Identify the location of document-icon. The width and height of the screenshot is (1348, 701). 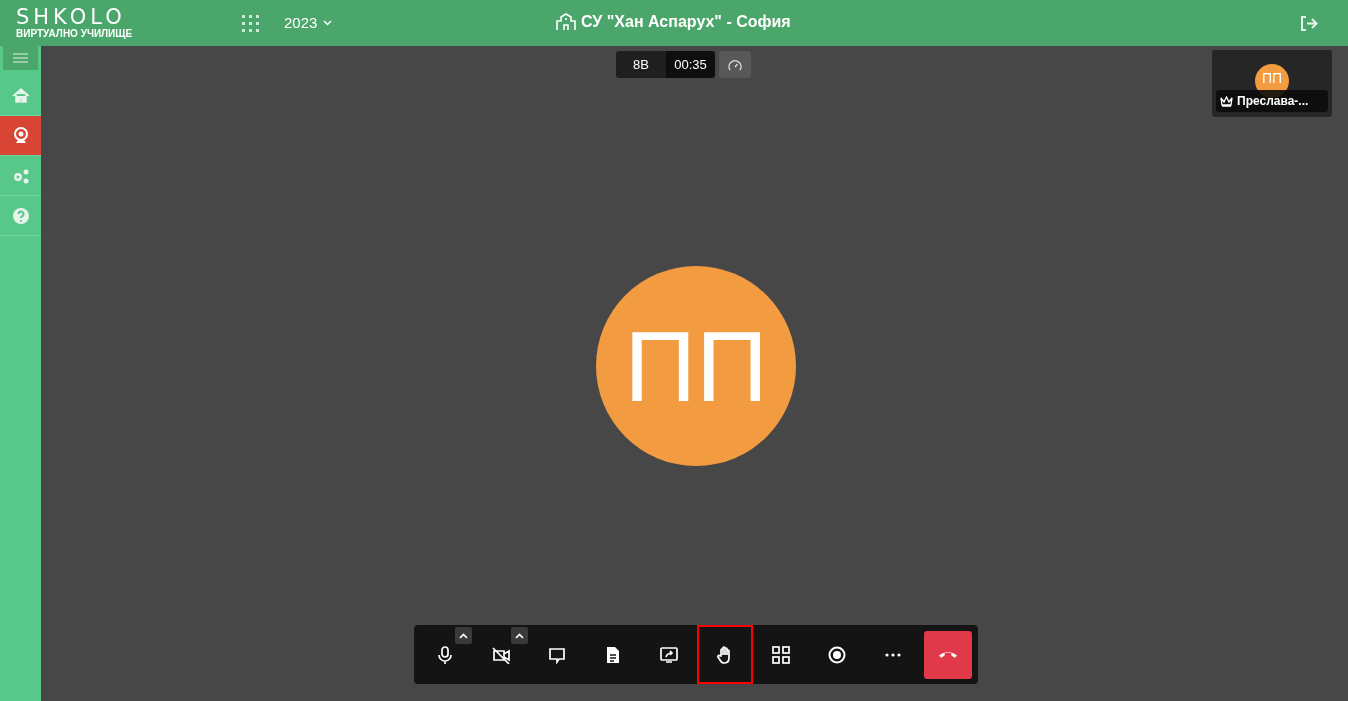
(613, 654).